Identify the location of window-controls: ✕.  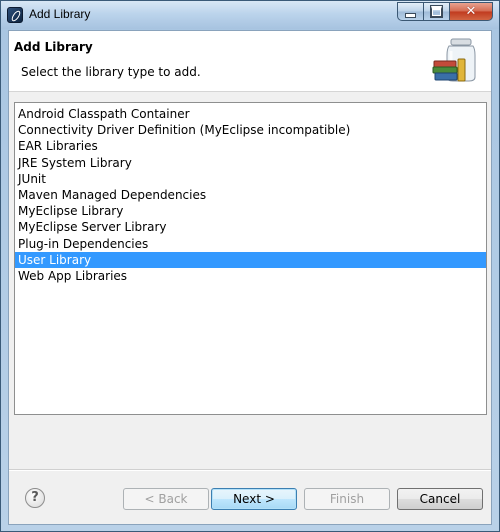
(445, 12).